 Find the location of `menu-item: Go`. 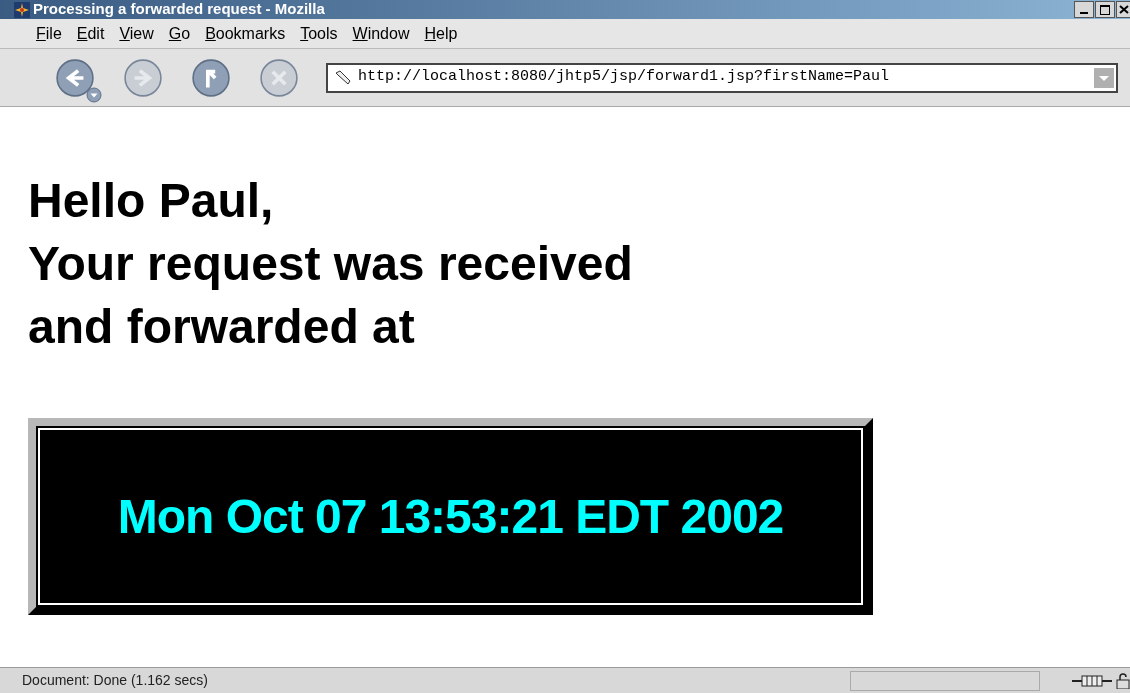

menu-item: Go is located at coordinates (179, 33).